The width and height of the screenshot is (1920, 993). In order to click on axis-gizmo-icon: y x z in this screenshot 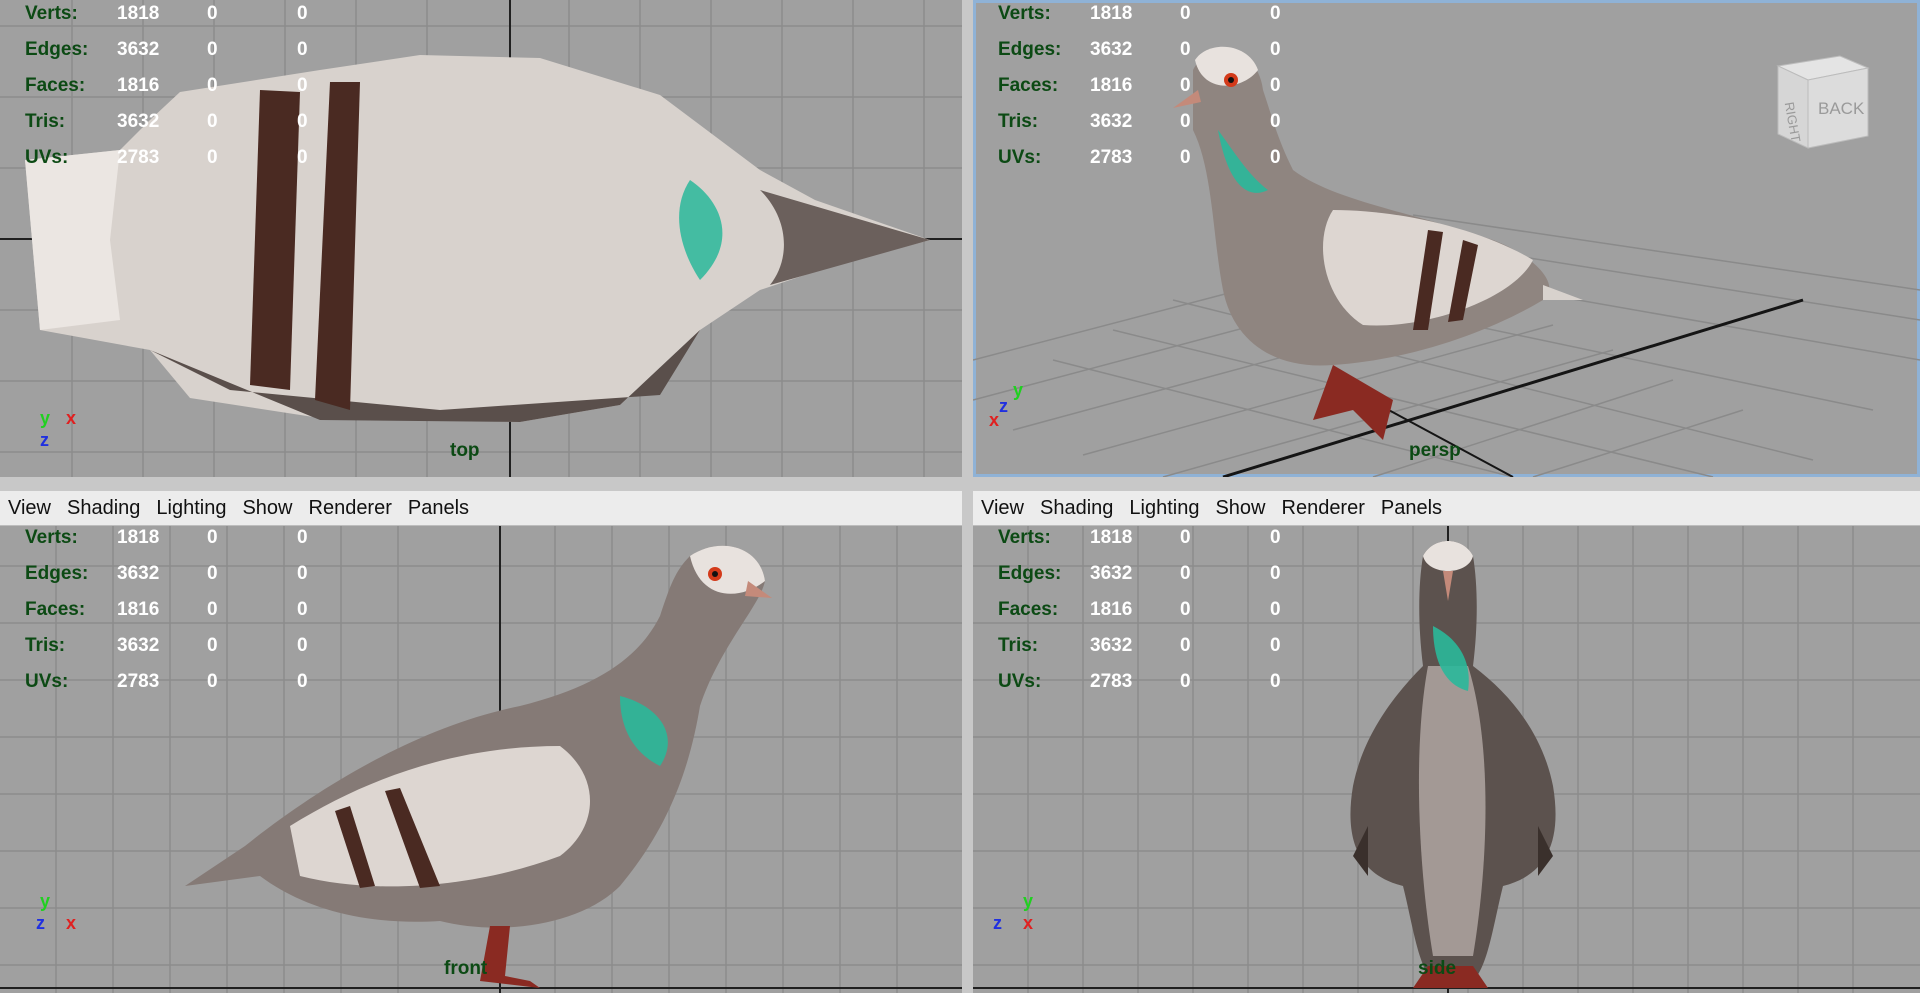, I will do `click(68, 433)`.